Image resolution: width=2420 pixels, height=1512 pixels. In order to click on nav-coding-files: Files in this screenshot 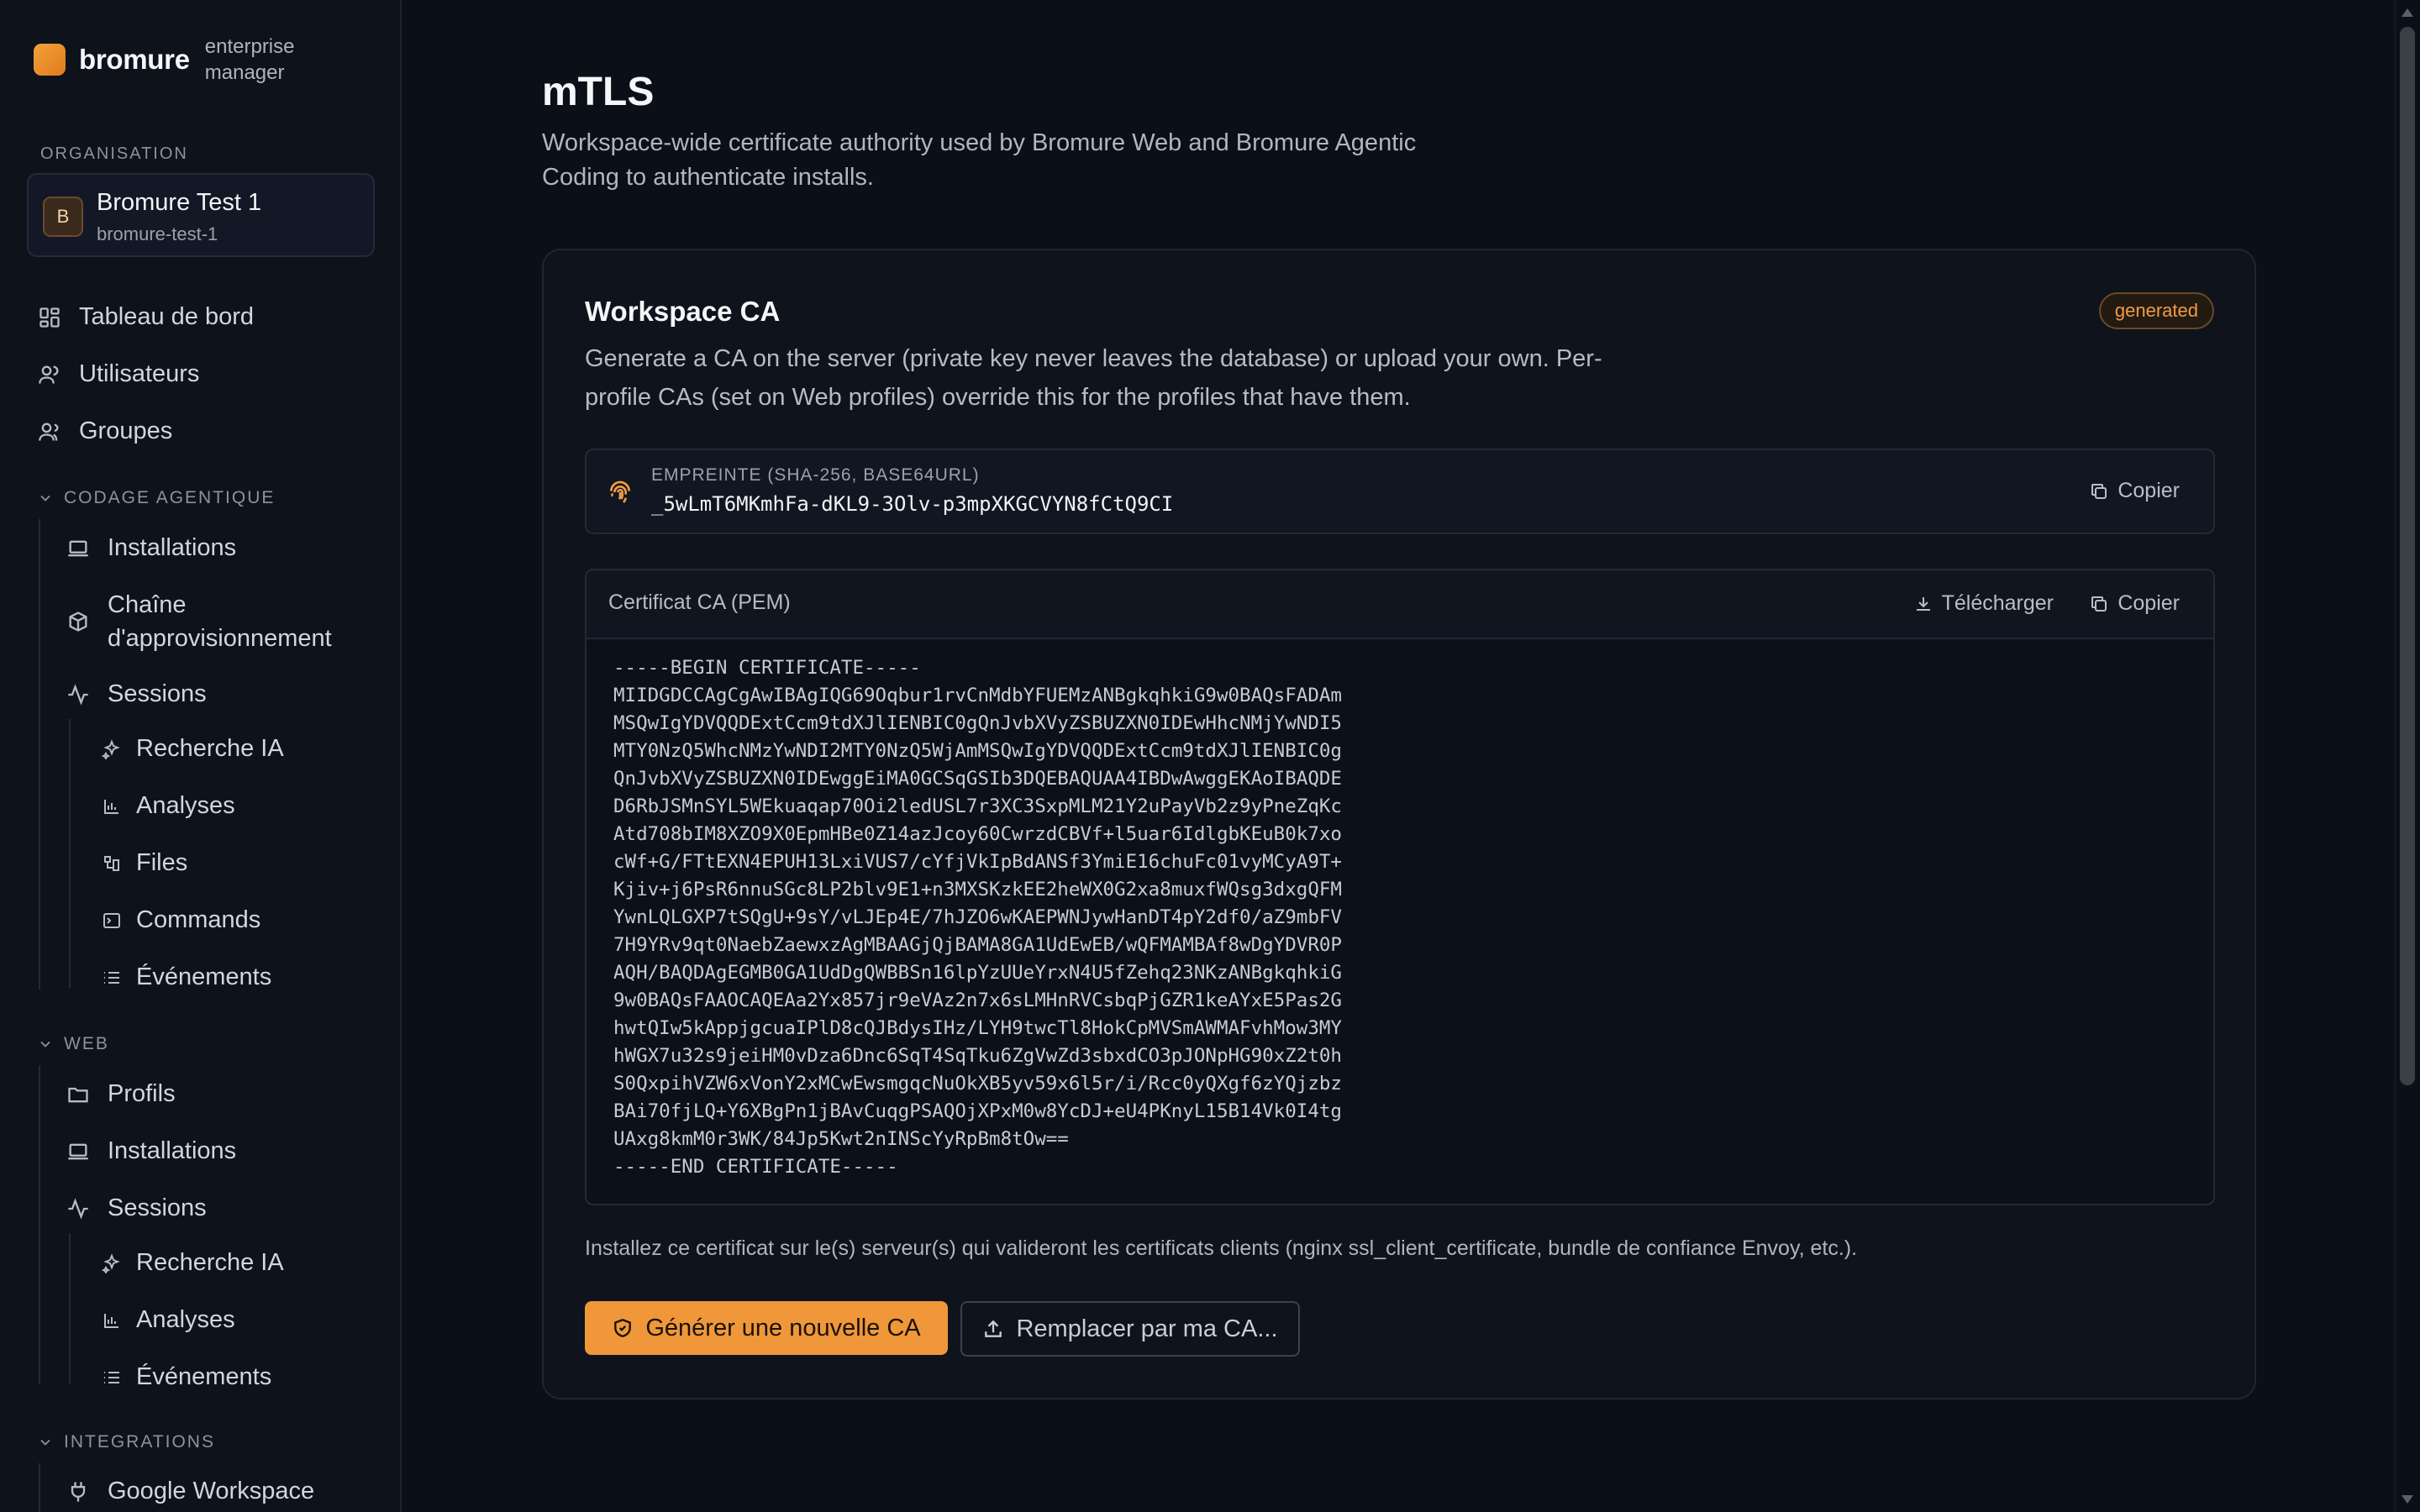, I will do `click(143, 863)`.